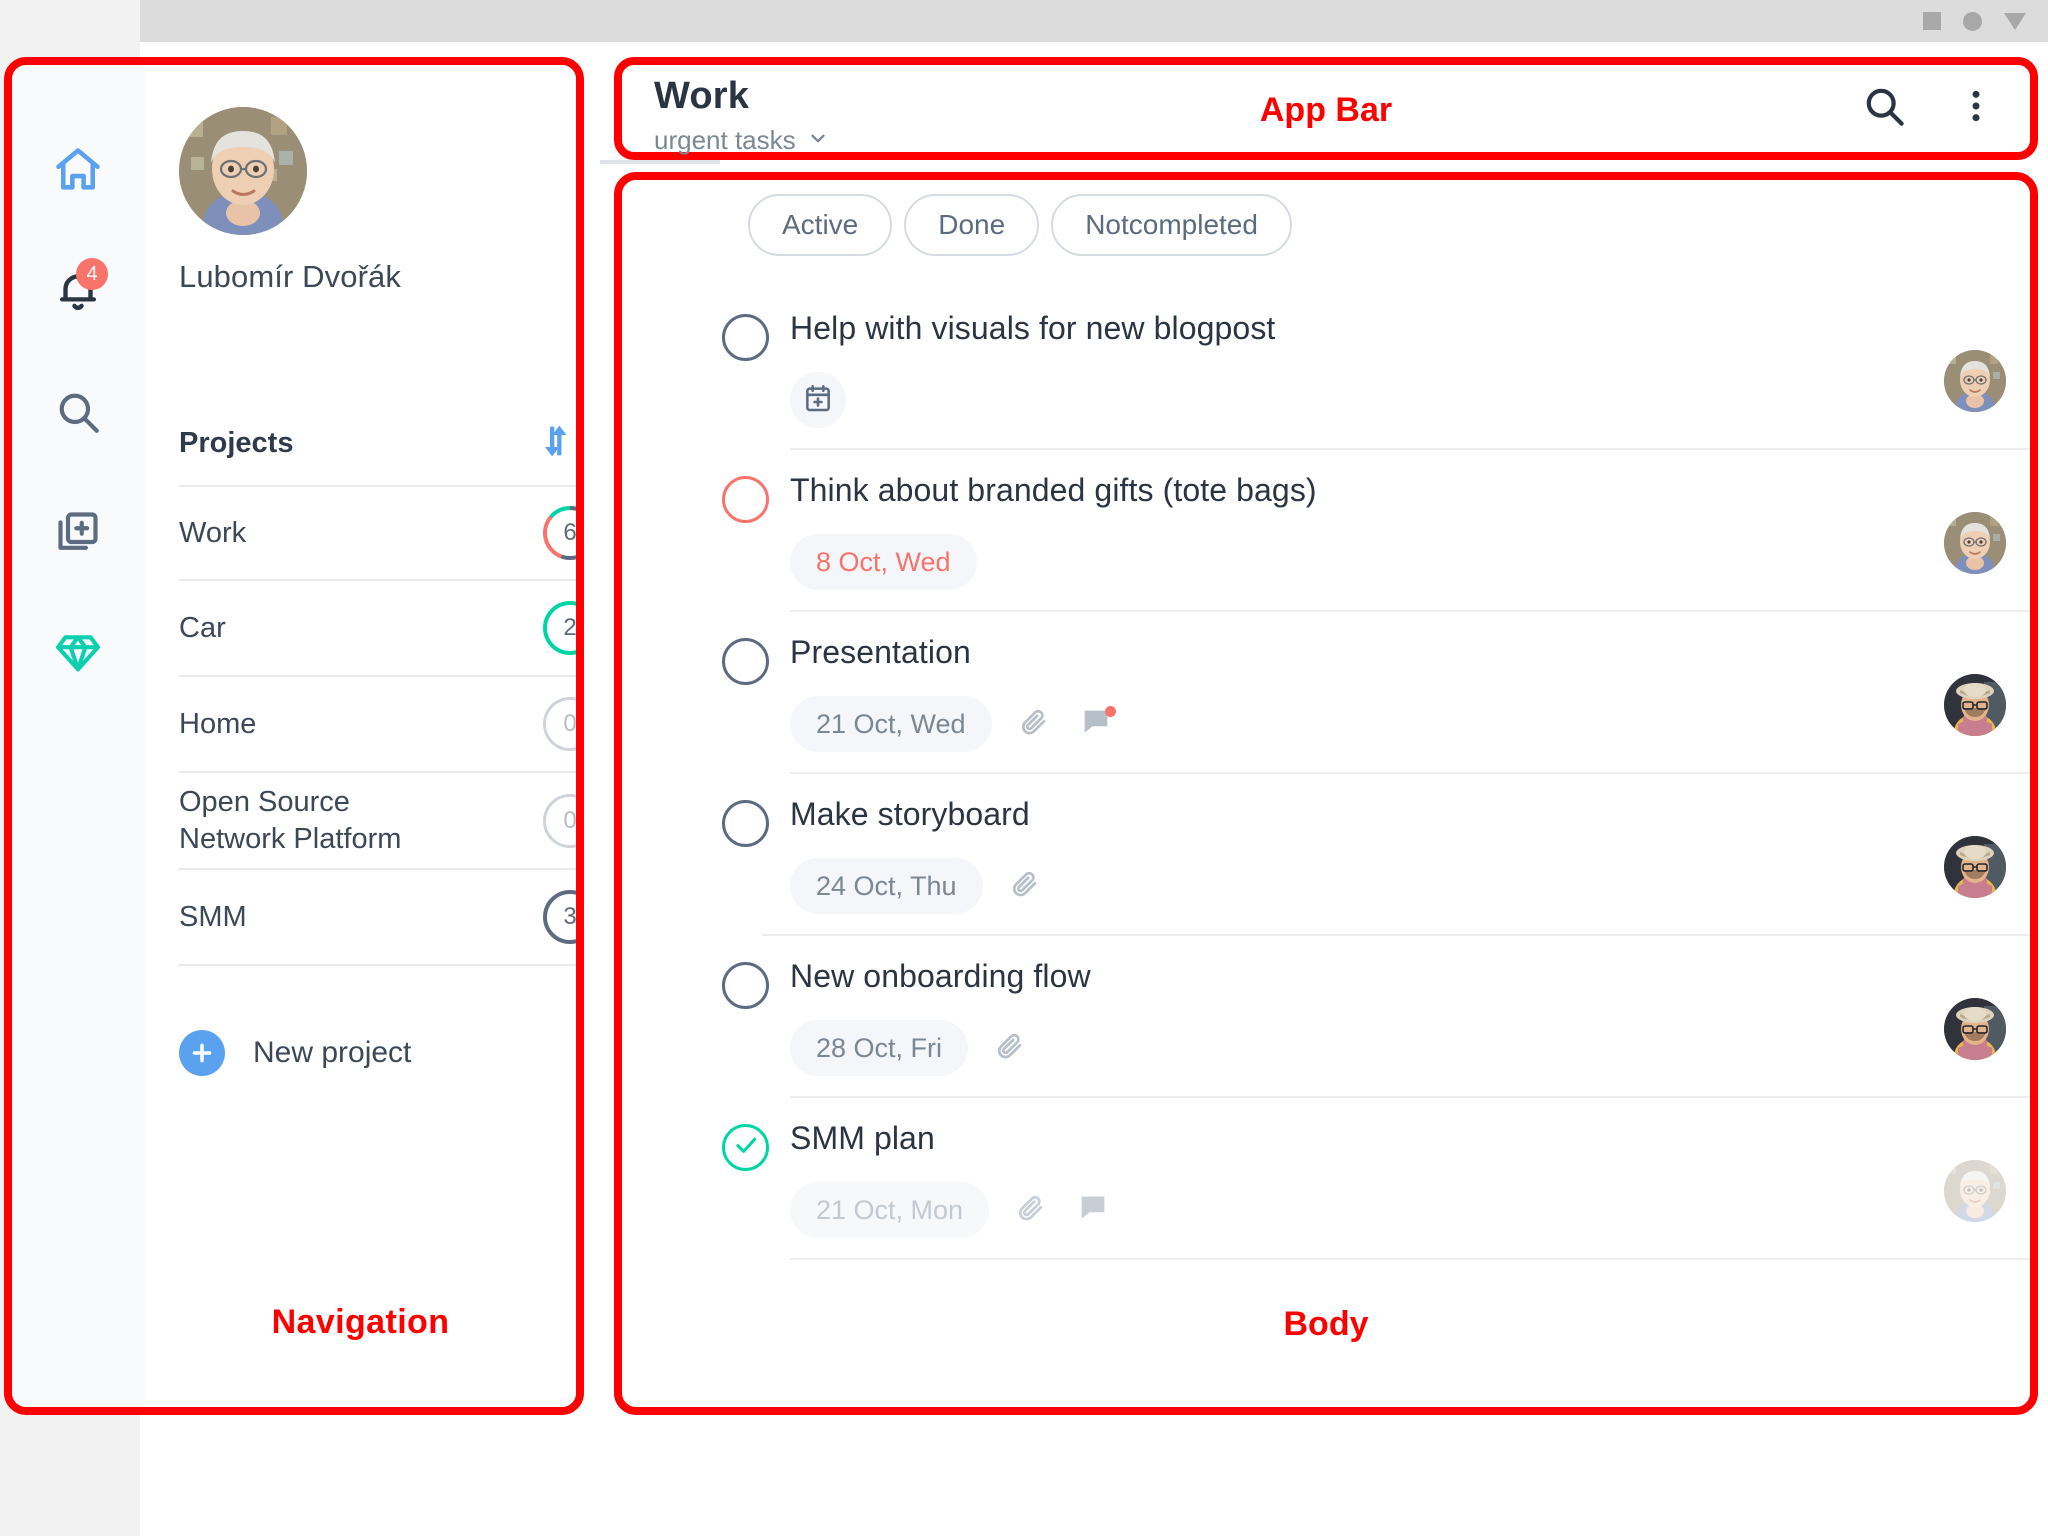 The height and width of the screenshot is (1536, 2048). I want to click on nav-rail-item-search, so click(78, 414).